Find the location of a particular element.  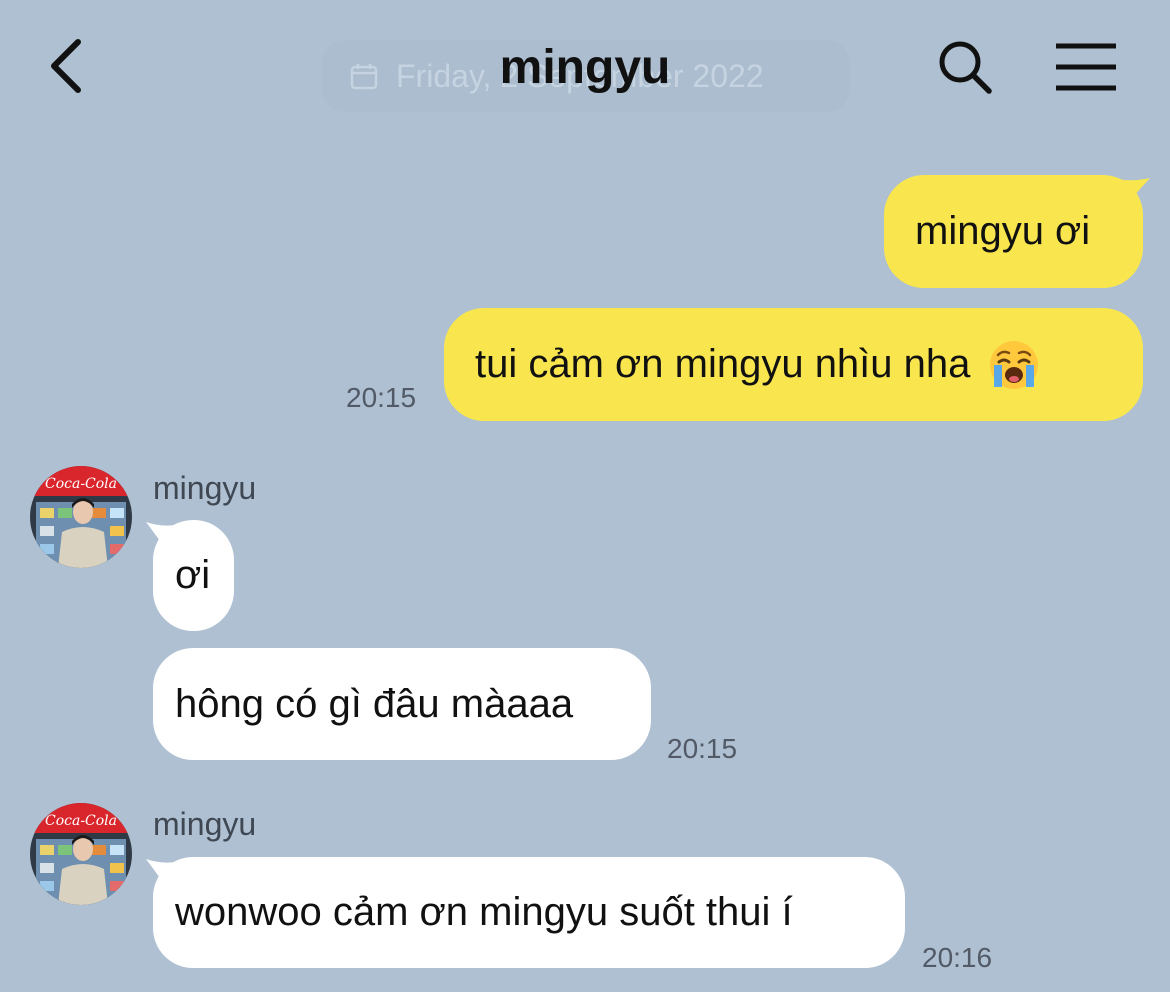

message-text: tui cảm ơn mingyu nhìu nha is located at coordinates (723, 364).